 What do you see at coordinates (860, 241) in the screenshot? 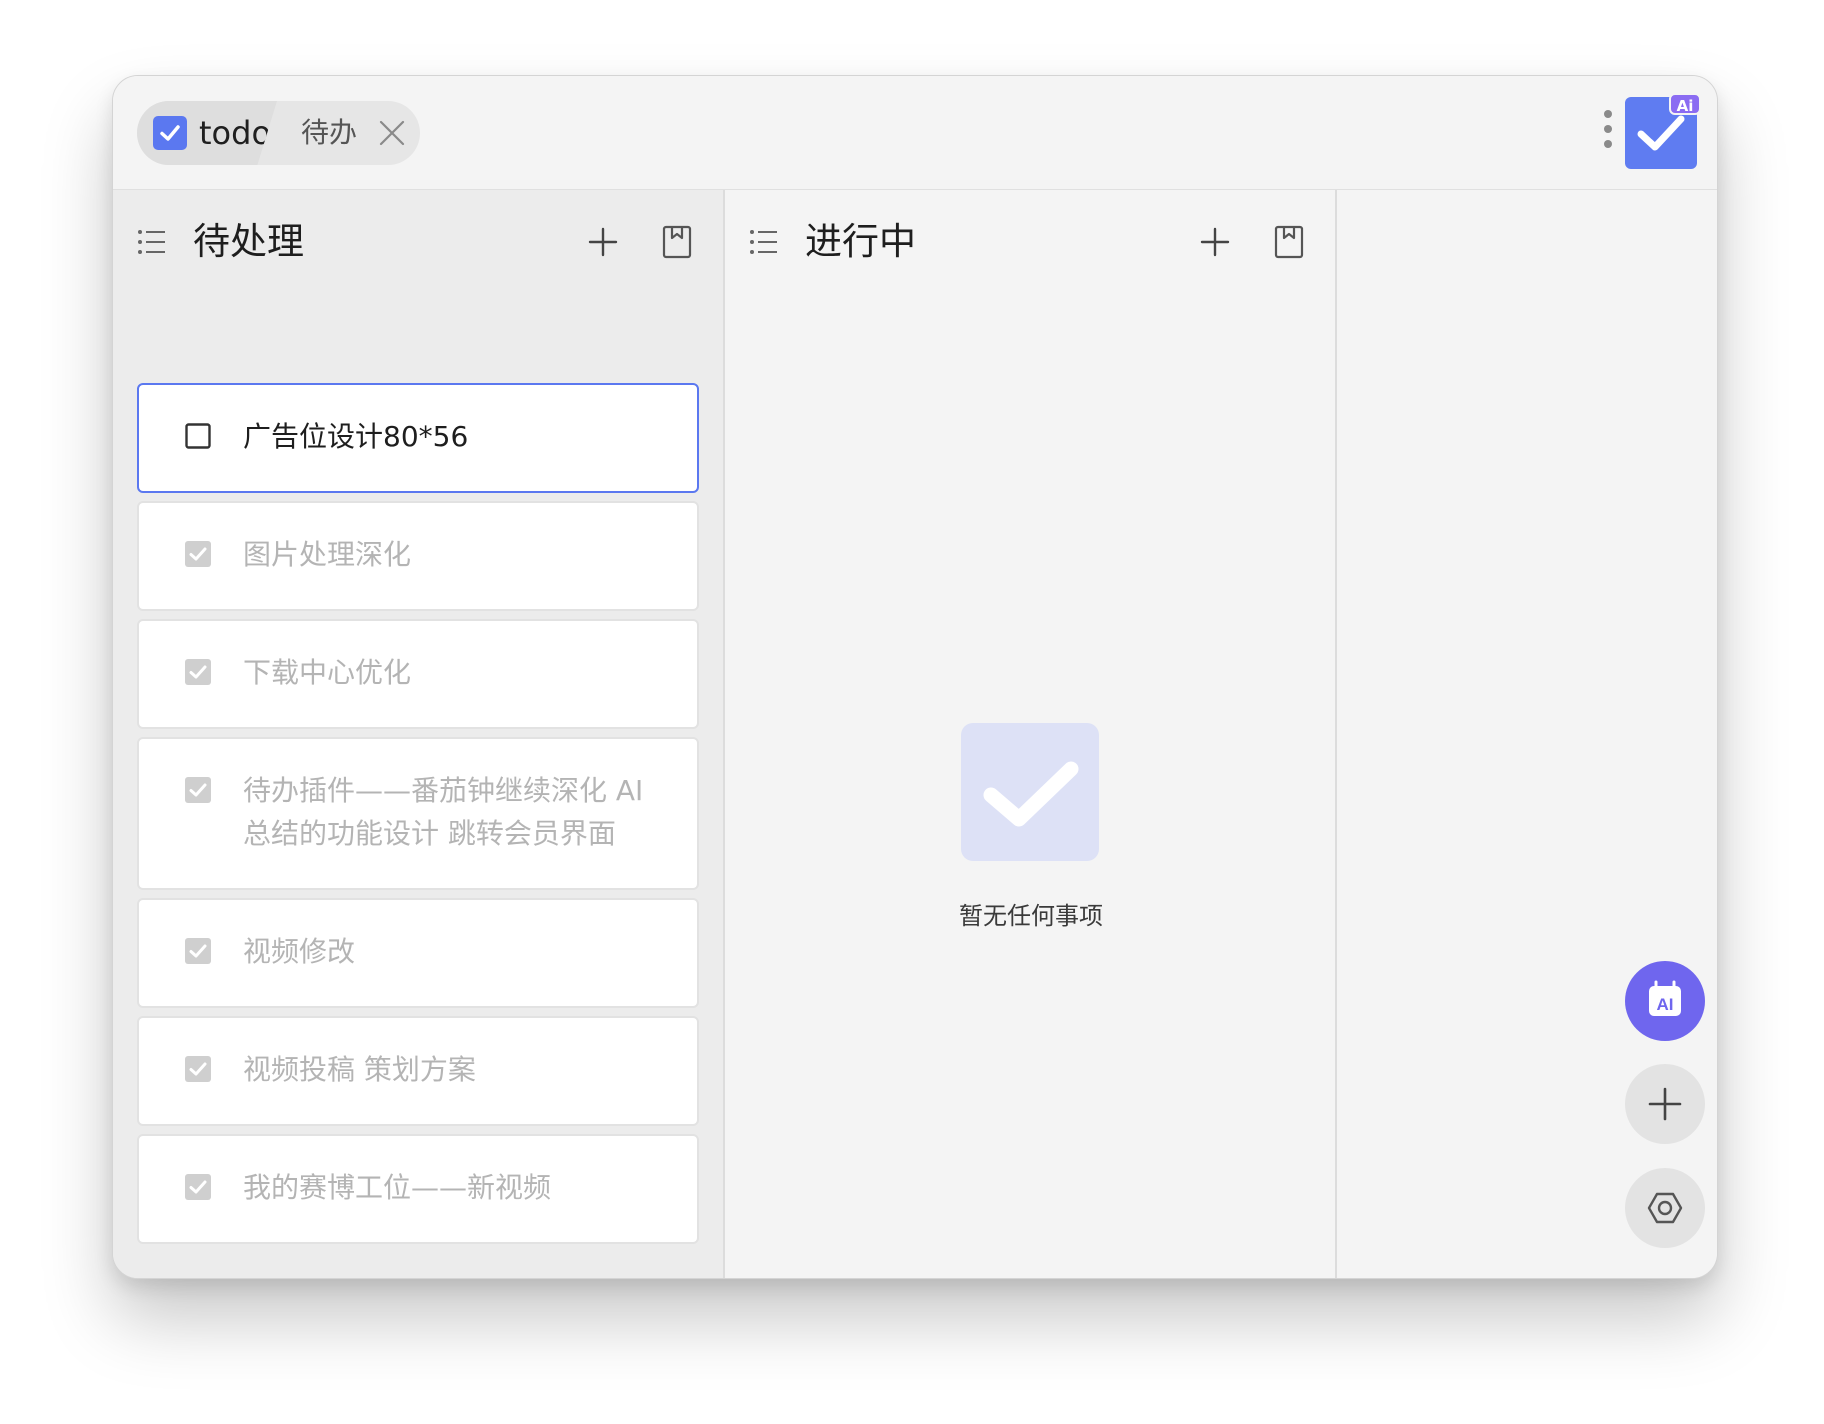
I see `column-title: 进行中` at bounding box center [860, 241].